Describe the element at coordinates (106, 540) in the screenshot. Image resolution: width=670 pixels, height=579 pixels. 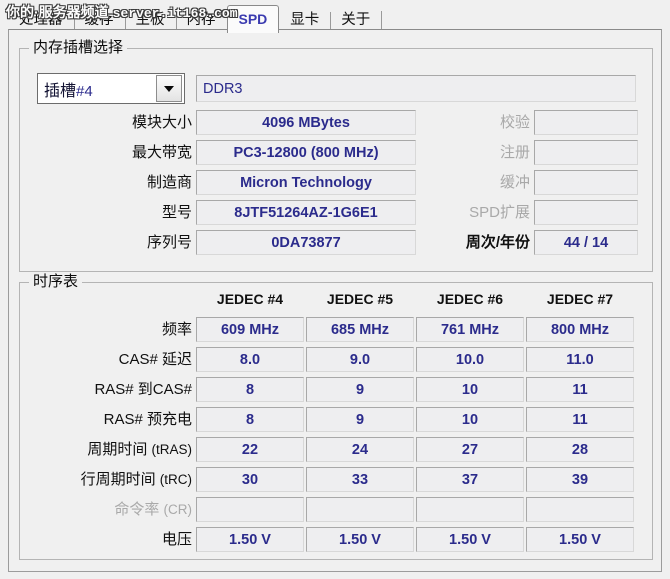
I see `timing-row-label-7: 电压` at that location.